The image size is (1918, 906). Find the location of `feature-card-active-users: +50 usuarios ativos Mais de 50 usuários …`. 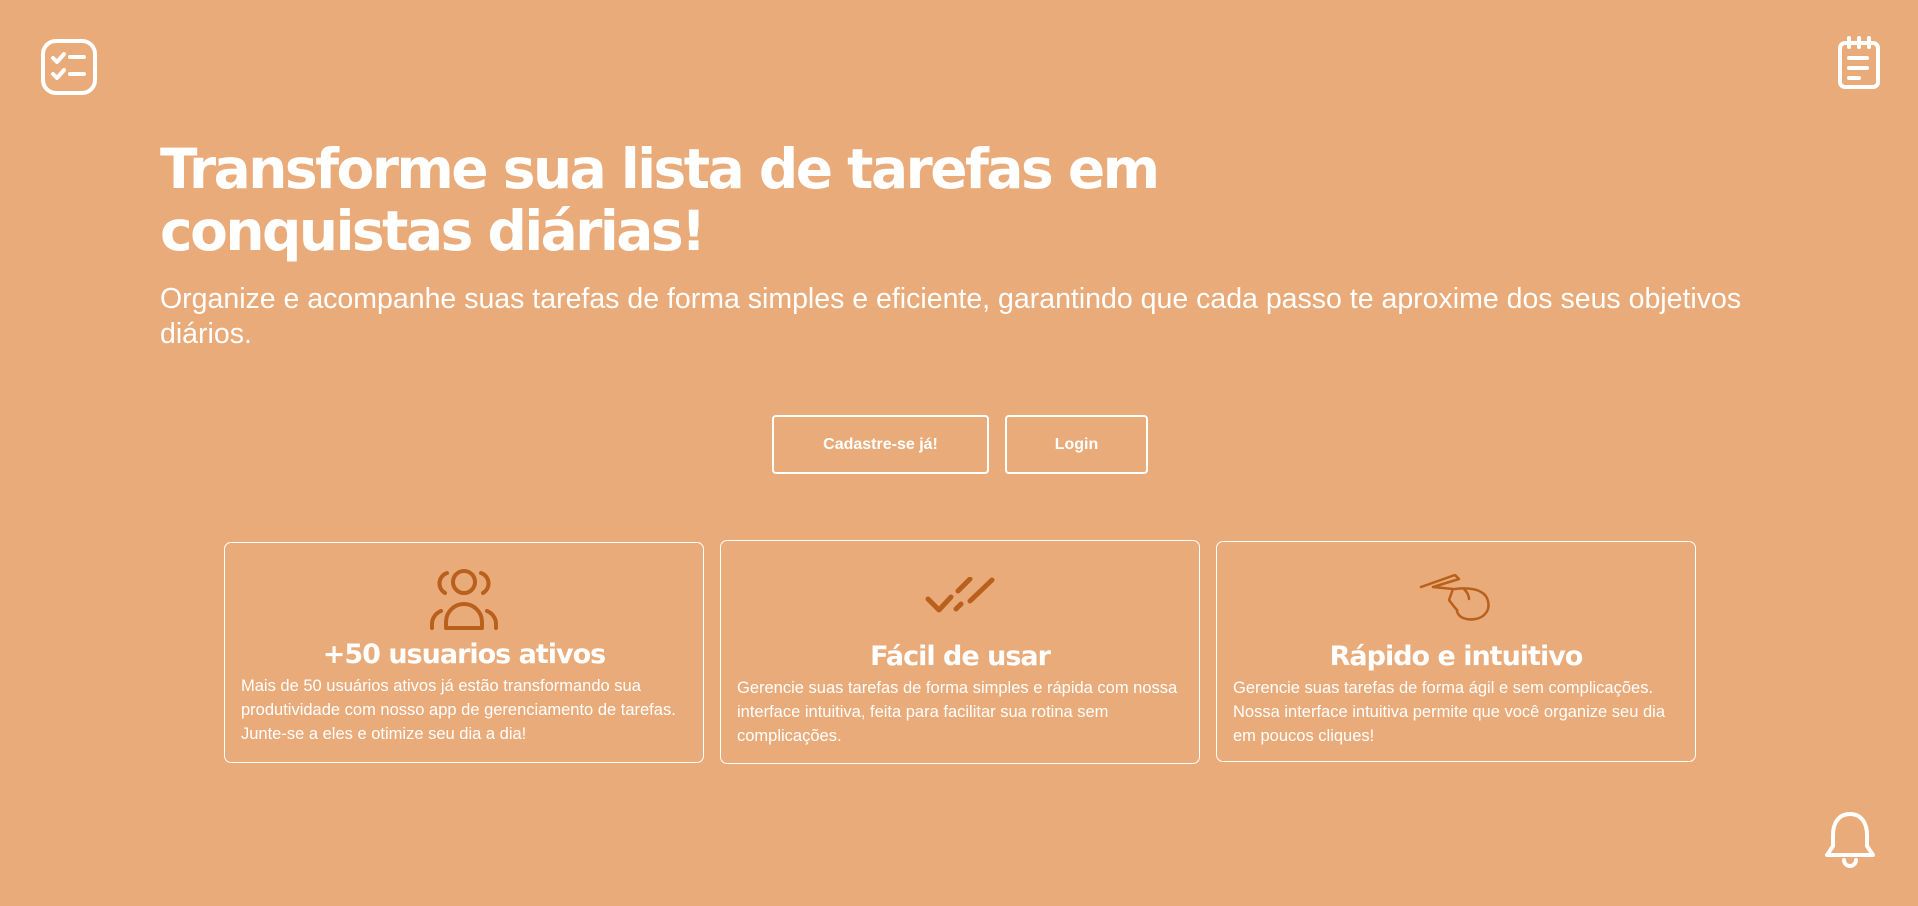

feature-card-active-users: +50 usuarios ativos Mais de 50 usuários … is located at coordinates (464, 652).